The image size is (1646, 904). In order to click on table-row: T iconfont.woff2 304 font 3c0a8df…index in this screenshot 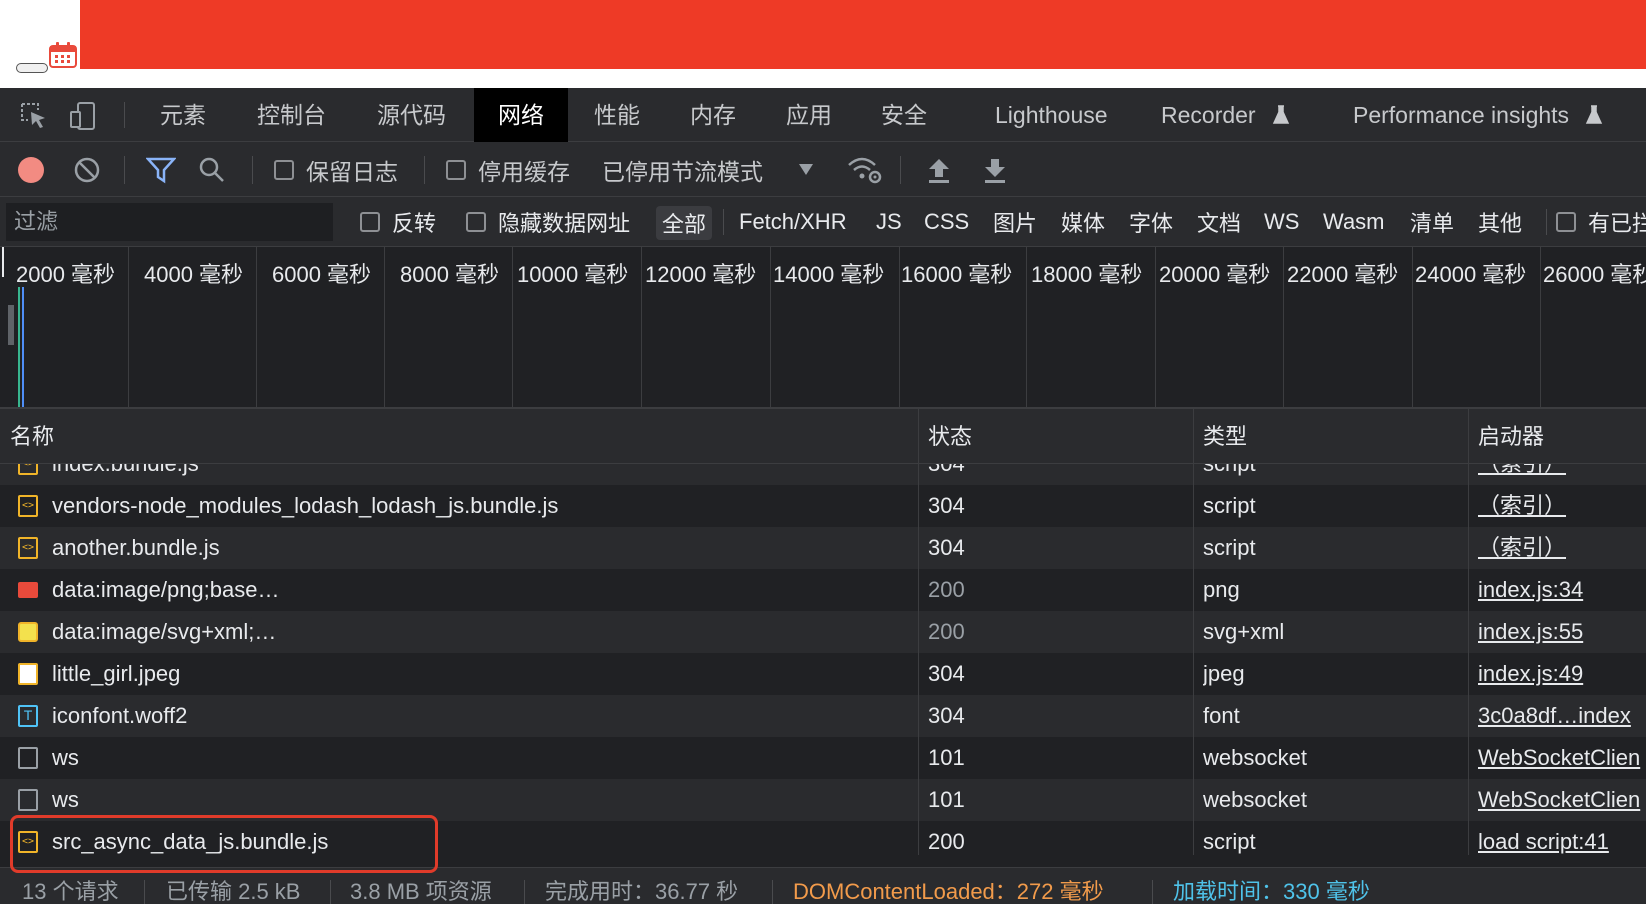, I will do `click(823, 716)`.